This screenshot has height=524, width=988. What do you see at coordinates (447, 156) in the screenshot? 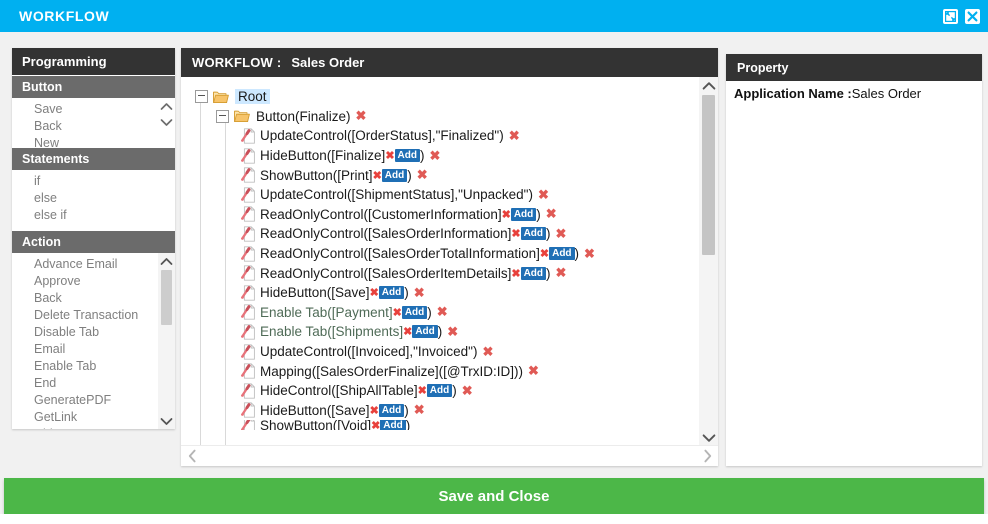
I see `tree-node: HideButton([Finalize] ✖ Add) ✖` at bounding box center [447, 156].